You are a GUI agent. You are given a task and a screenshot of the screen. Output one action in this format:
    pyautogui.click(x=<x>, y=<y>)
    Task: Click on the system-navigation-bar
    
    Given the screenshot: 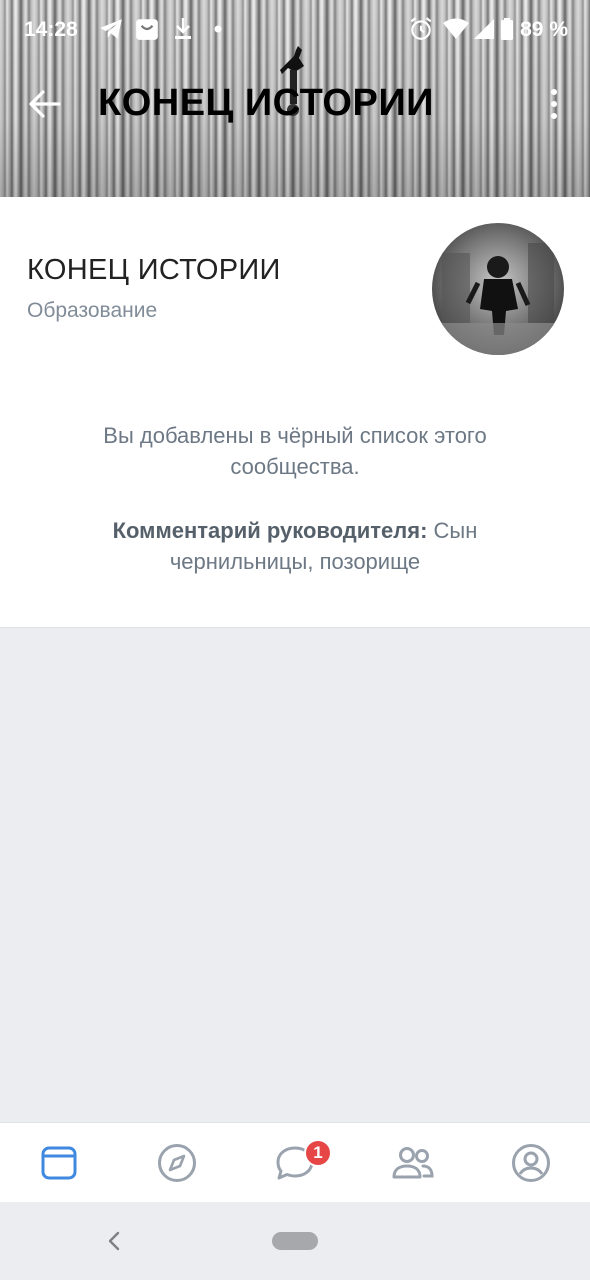 What is the action you would take?
    pyautogui.click(x=295, y=1241)
    